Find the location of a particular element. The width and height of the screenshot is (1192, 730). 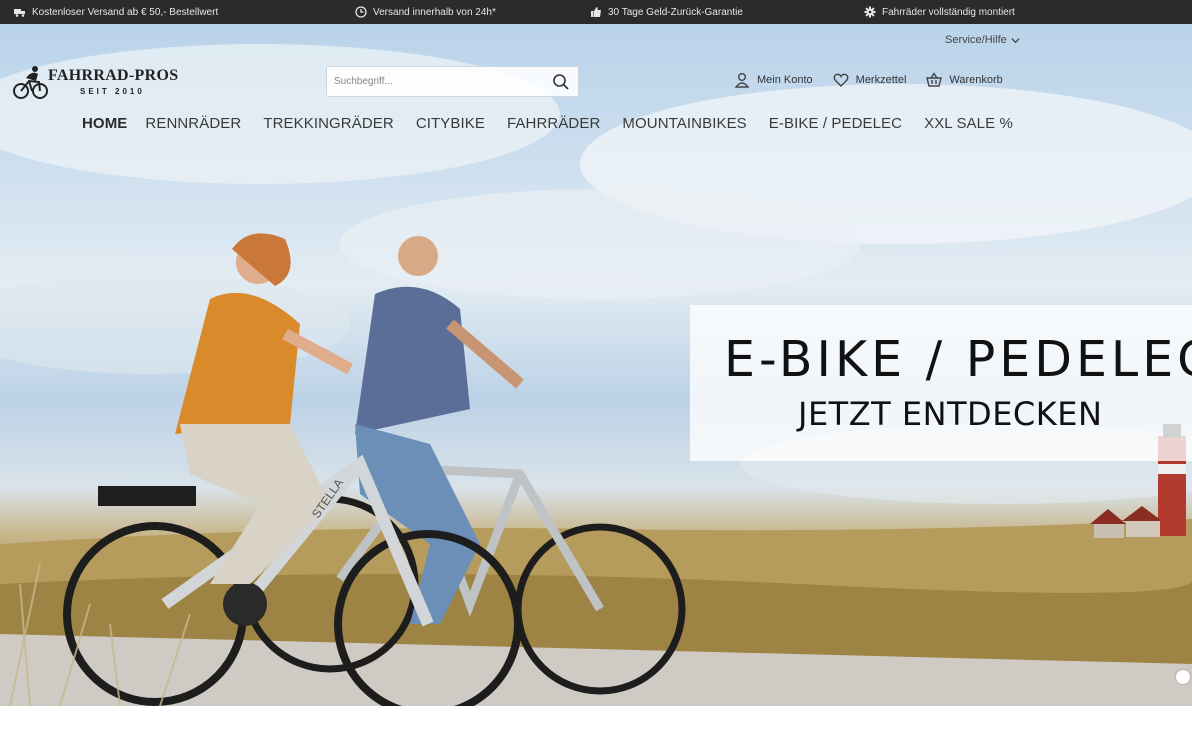

nav-item-home: HOME is located at coordinates (104, 123).